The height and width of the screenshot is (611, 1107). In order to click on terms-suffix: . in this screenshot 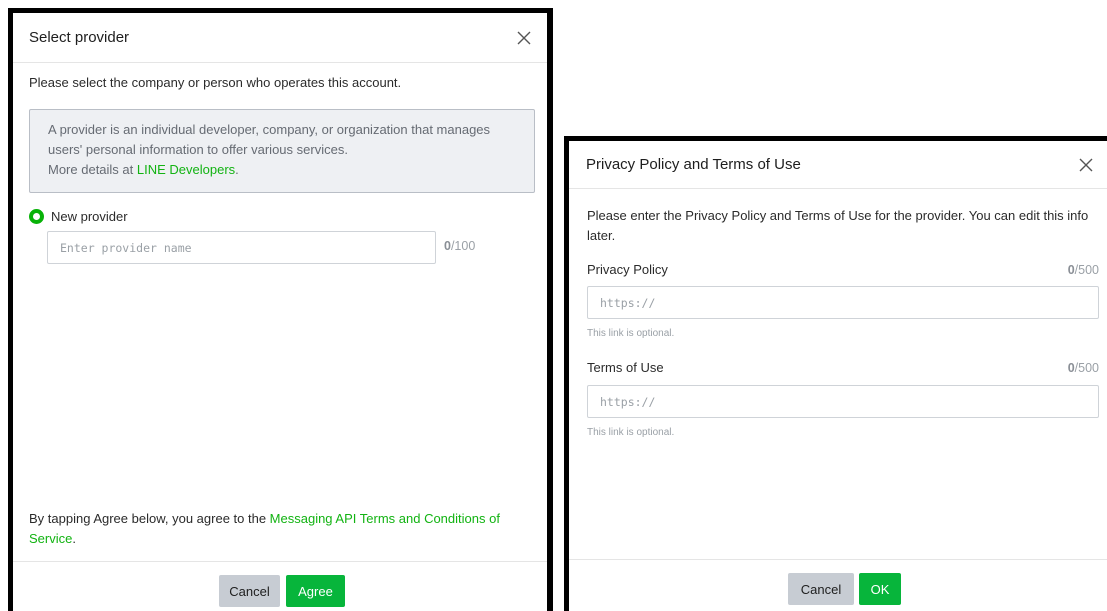, I will do `click(74, 538)`.